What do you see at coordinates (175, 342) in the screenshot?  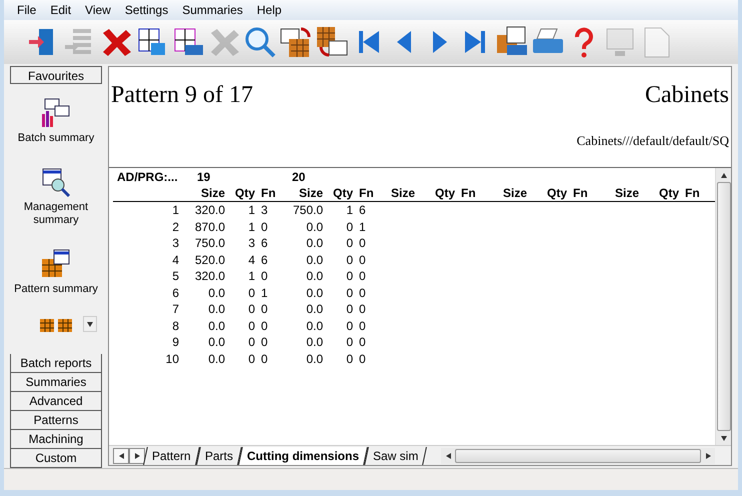 I see `row-number: 9` at bounding box center [175, 342].